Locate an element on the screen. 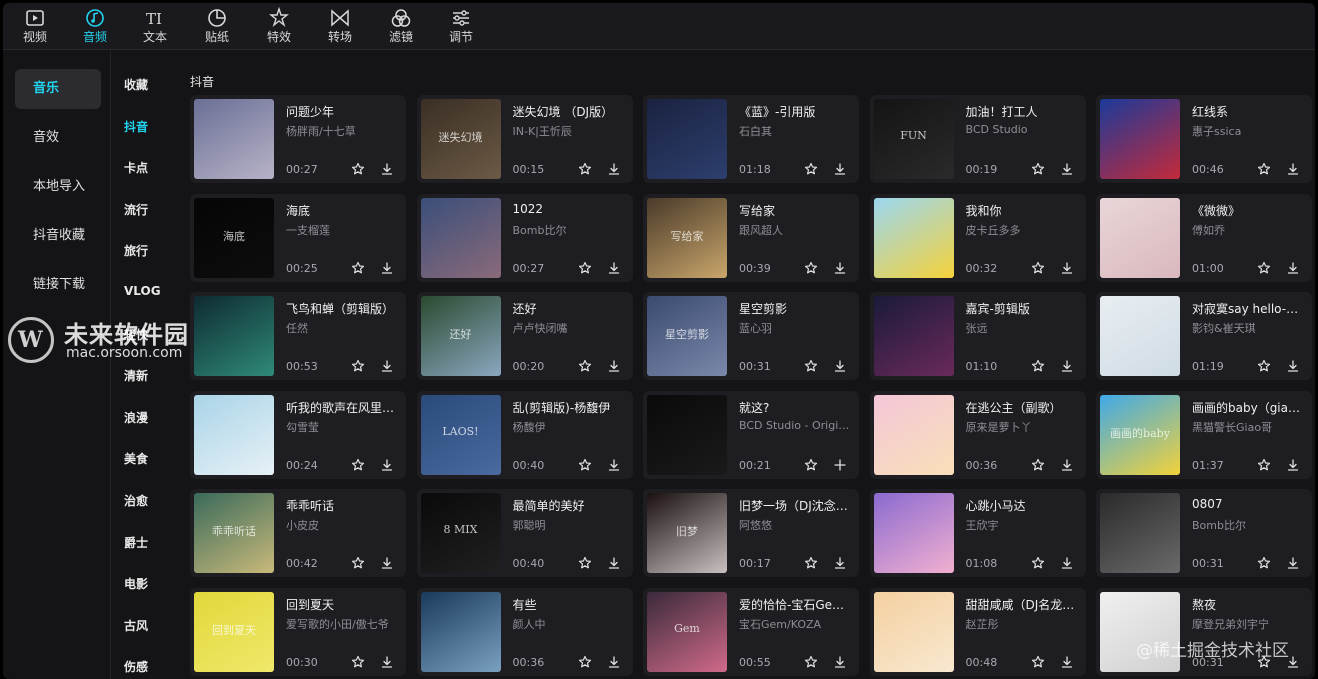 The height and width of the screenshot is (679, 1318). category-item: 旅行 is located at coordinates (136, 250).